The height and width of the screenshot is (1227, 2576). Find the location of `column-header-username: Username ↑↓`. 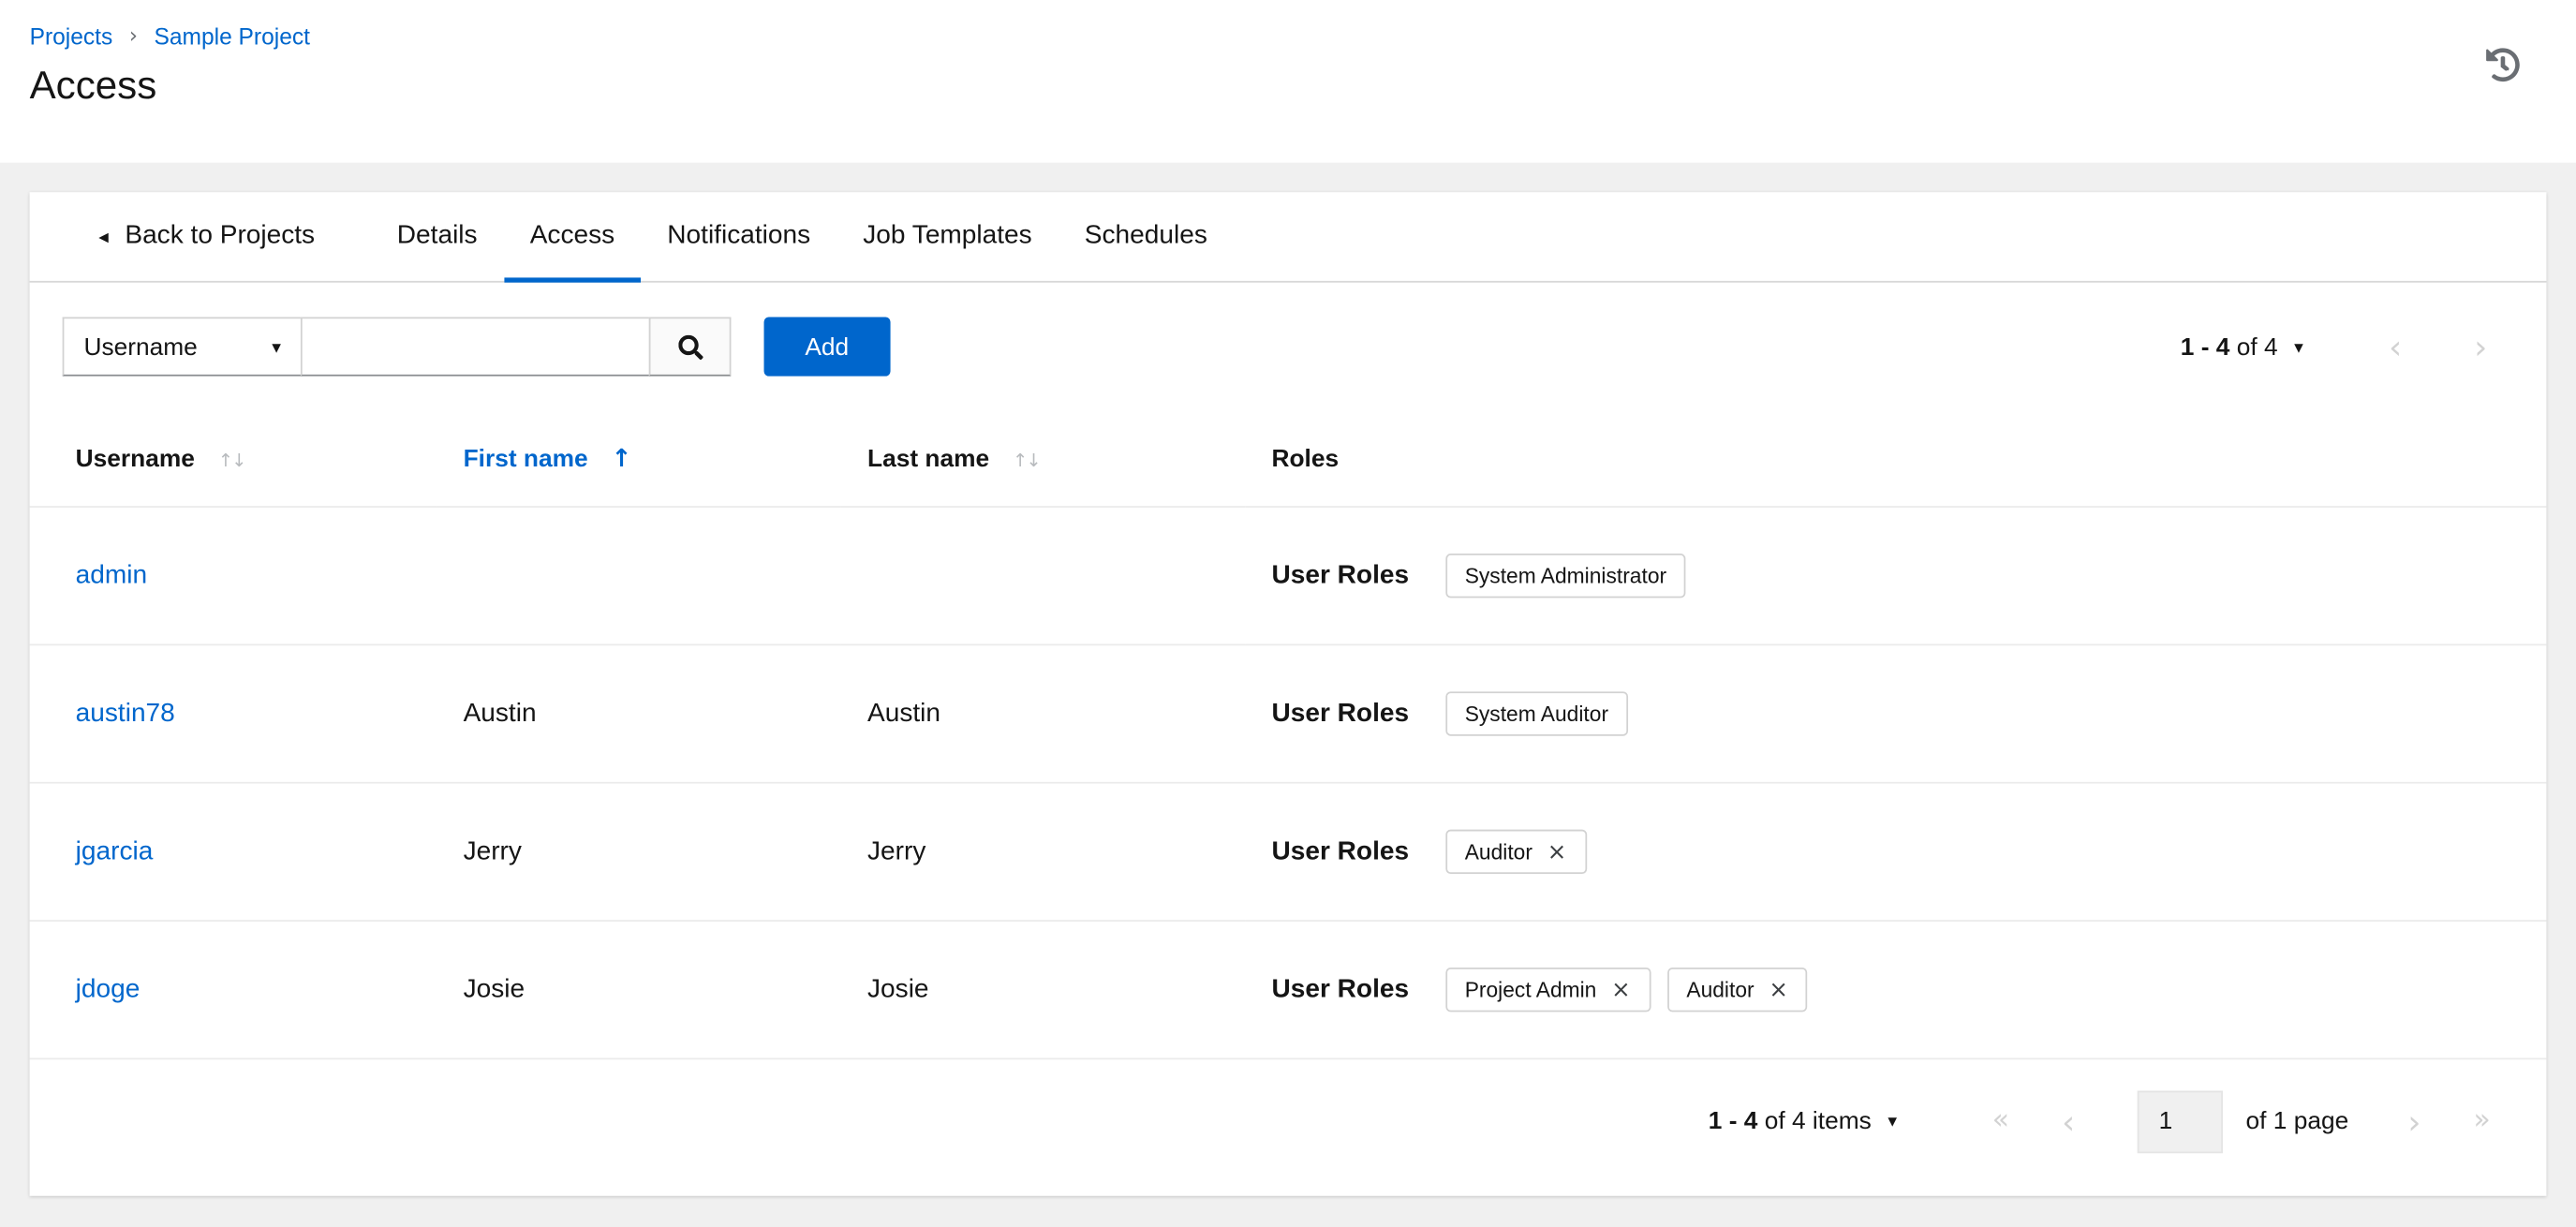

column-header-username: Username ↑↓ is located at coordinates (233, 458).